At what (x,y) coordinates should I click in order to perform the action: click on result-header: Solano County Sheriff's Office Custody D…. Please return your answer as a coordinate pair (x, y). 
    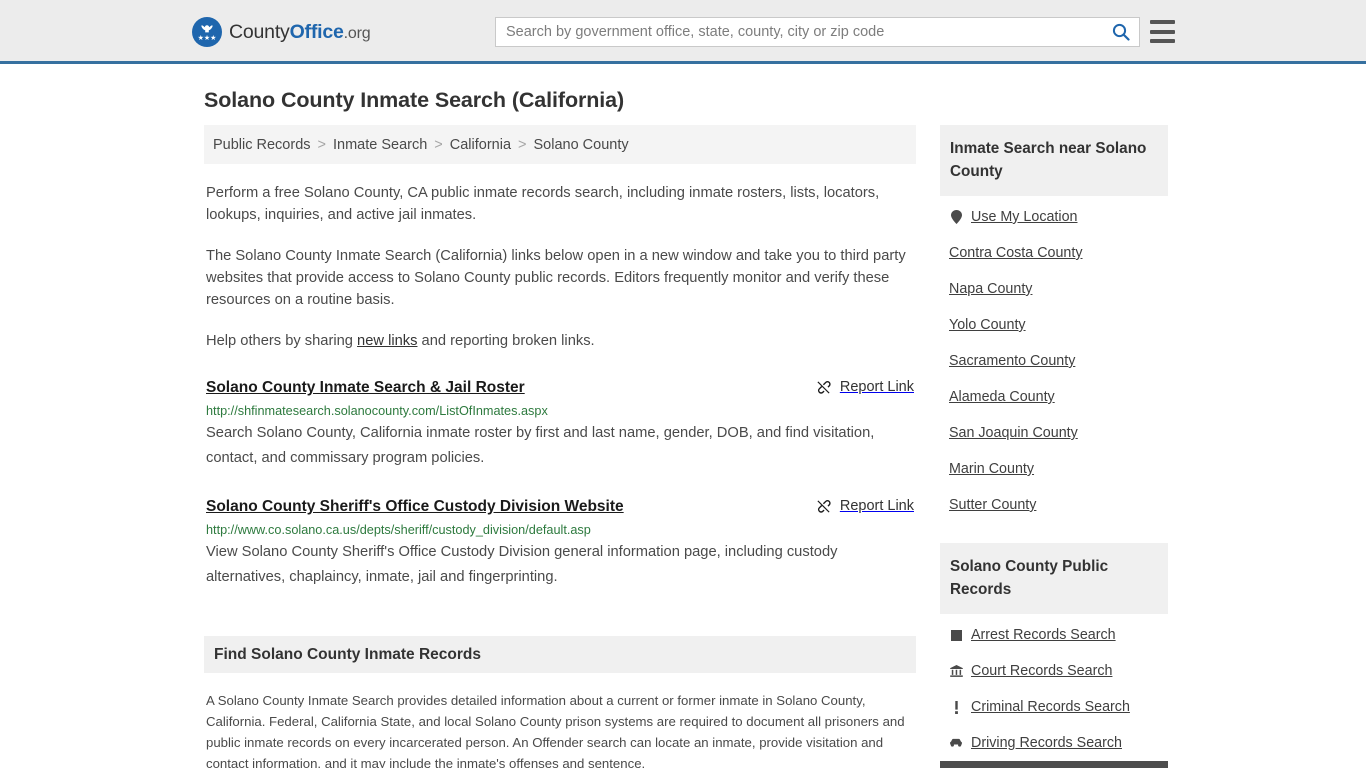
    Looking at the image, I should click on (560, 507).